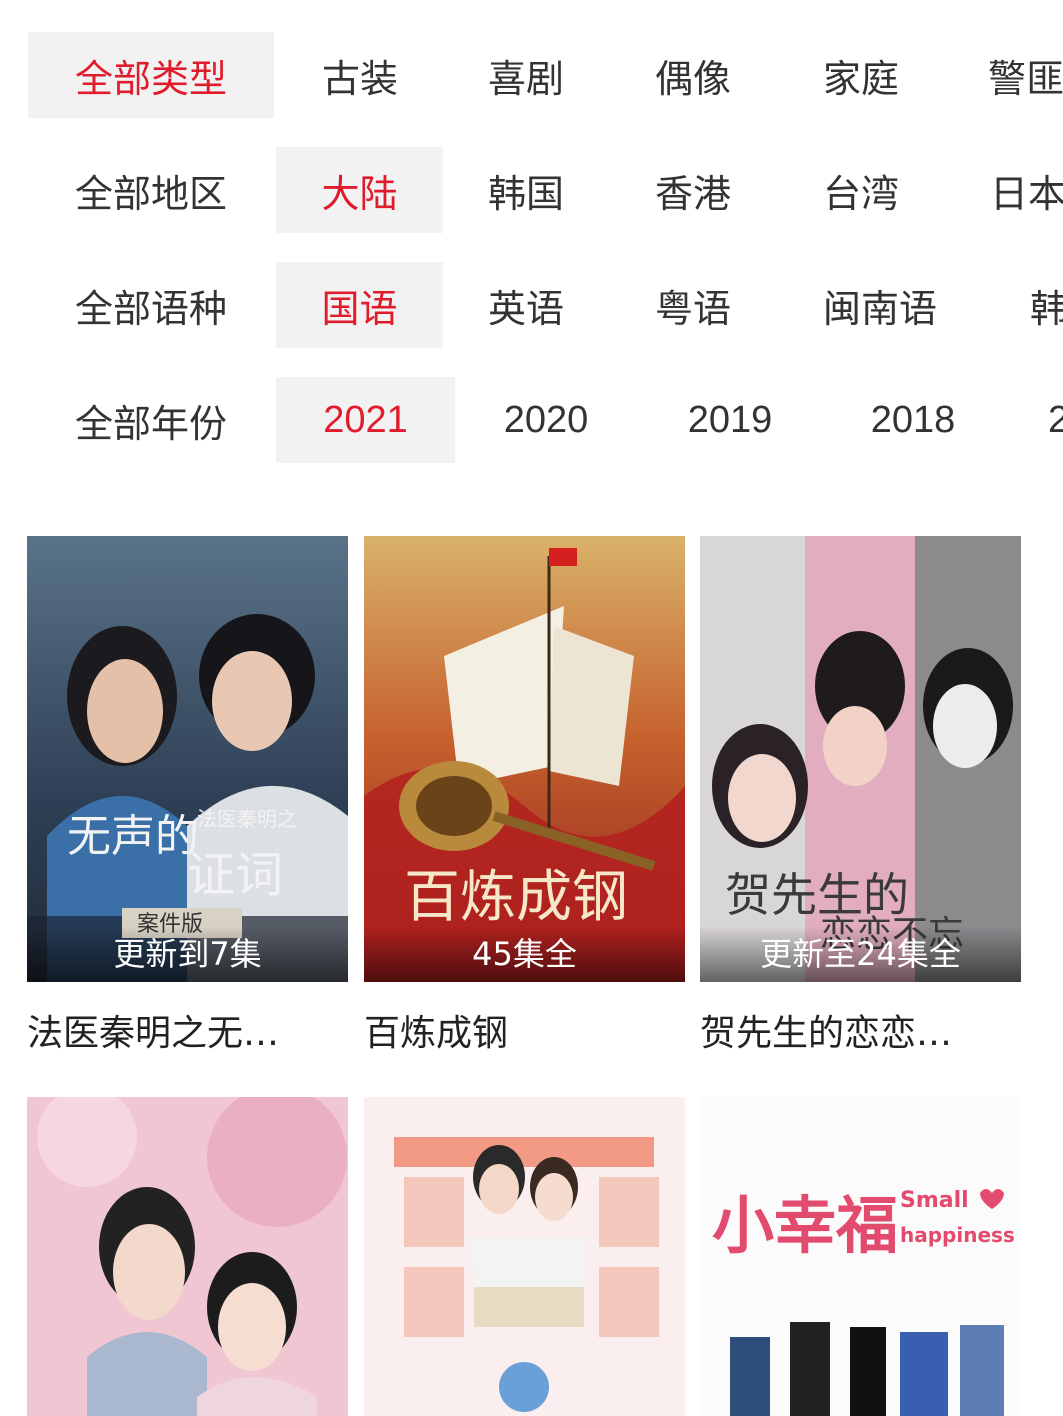 The width and height of the screenshot is (1063, 1416). I want to click on poster-art-small-happiness: 小幸福 Small happiness, so click(860, 1256).